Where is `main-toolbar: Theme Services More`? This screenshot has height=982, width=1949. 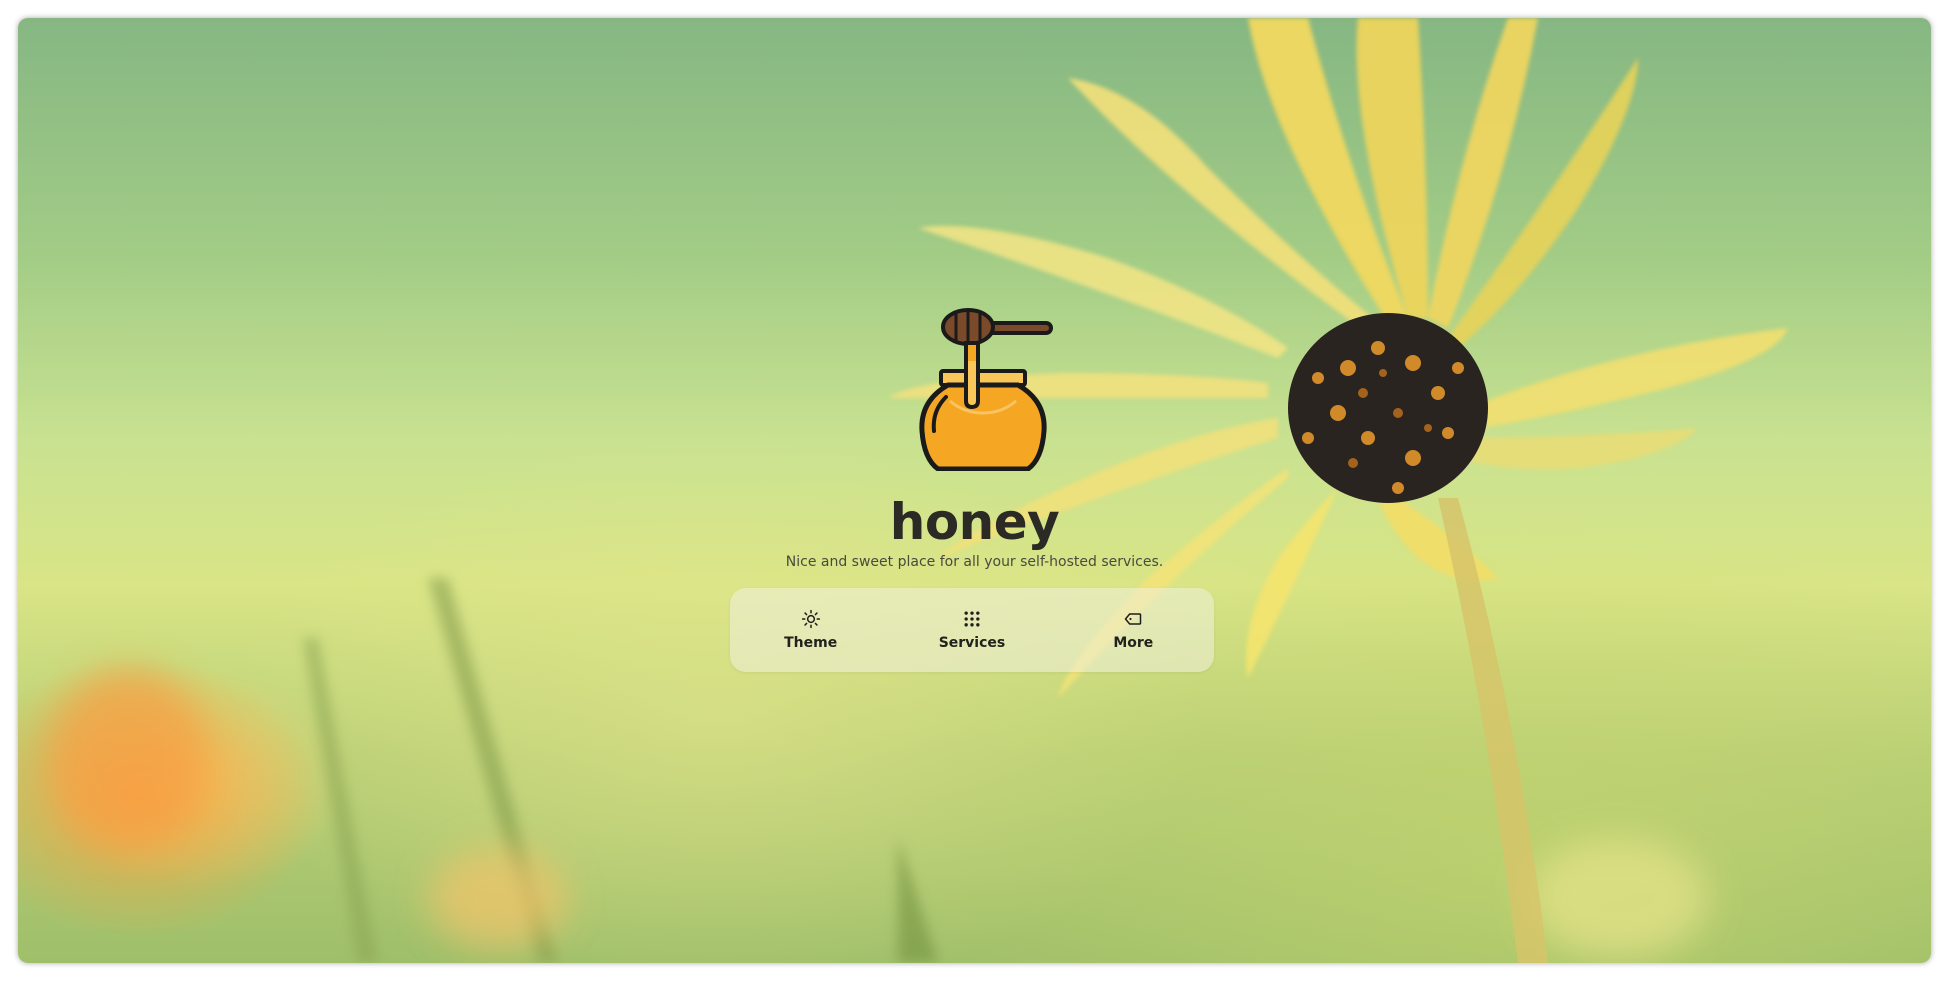 main-toolbar: Theme Services More is located at coordinates (972, 630).